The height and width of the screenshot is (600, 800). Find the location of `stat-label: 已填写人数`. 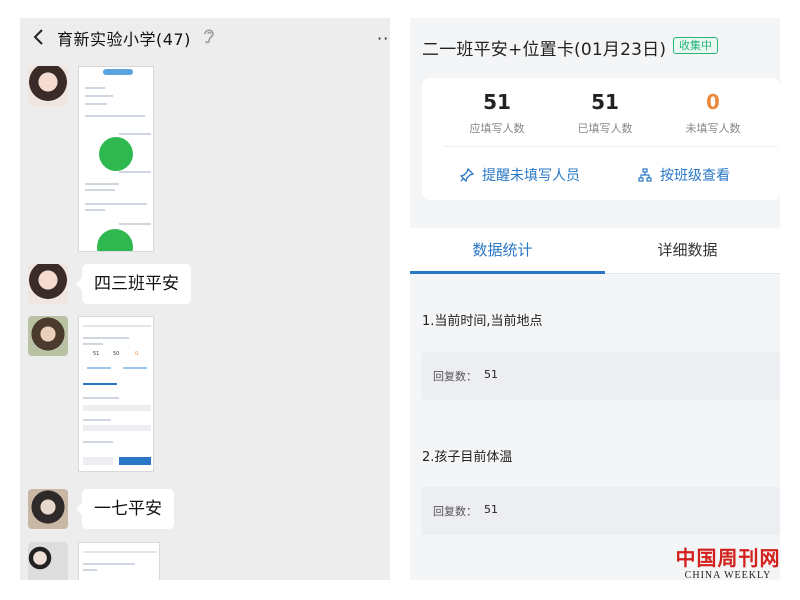

stat-label: 已填写人数 is located at coordinates (605, 128).